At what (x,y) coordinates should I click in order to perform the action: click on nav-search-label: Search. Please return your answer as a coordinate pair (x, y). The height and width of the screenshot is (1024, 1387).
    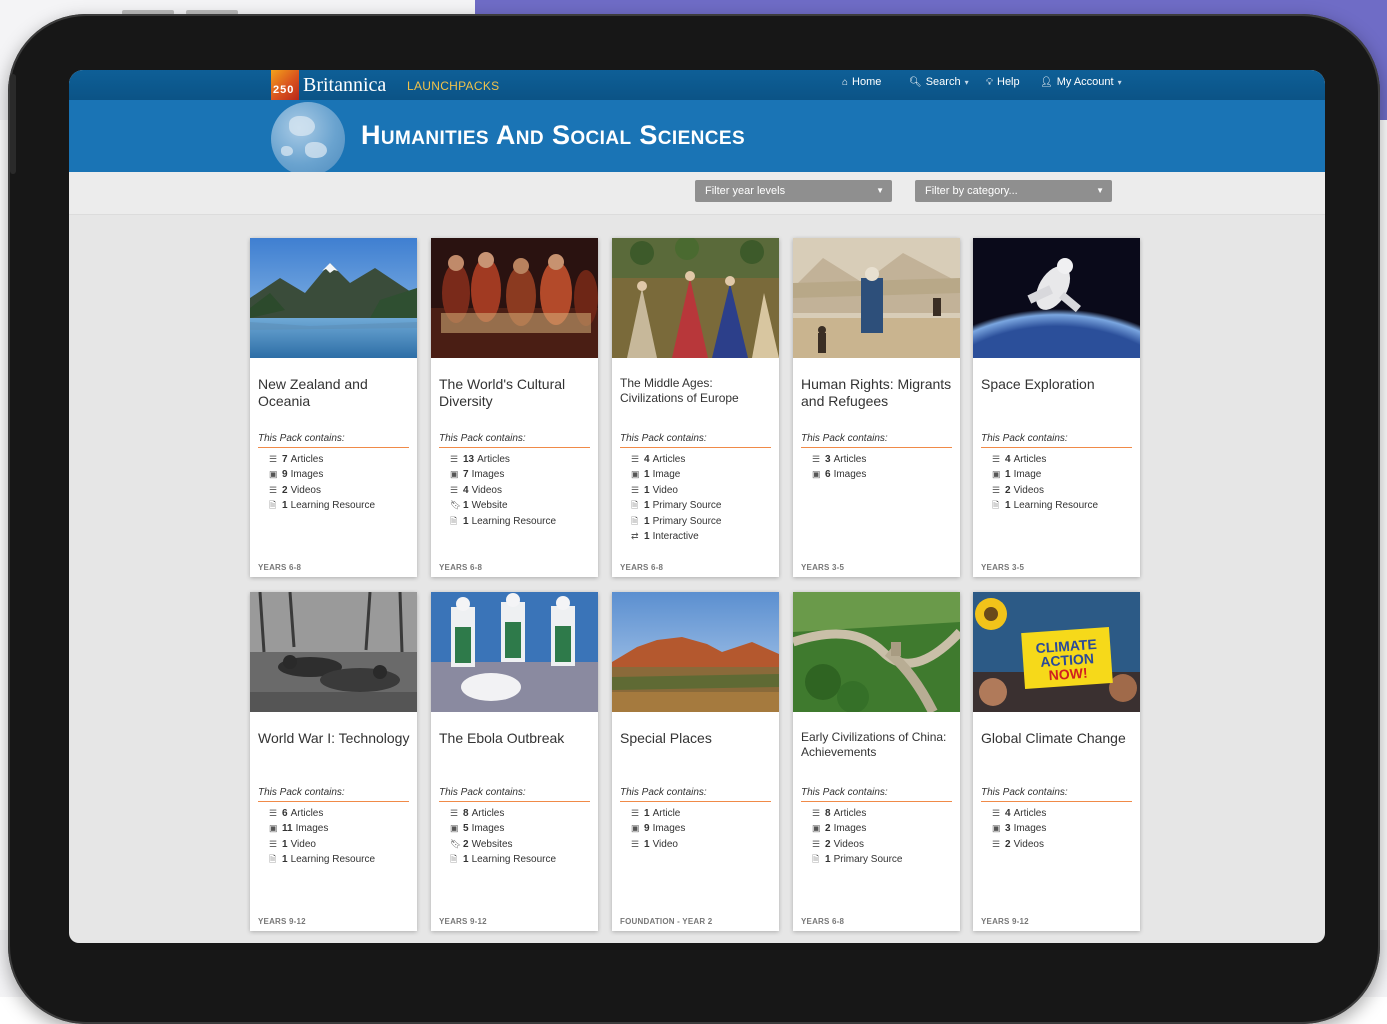
    Looking at the image, I should click on (943, 82).